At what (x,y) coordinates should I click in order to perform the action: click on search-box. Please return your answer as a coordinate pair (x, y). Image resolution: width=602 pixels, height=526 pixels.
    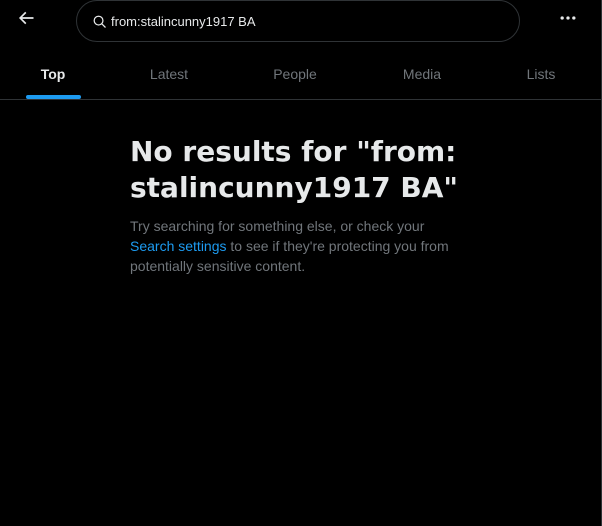
    Looking at the image, I should click on (298, 21).